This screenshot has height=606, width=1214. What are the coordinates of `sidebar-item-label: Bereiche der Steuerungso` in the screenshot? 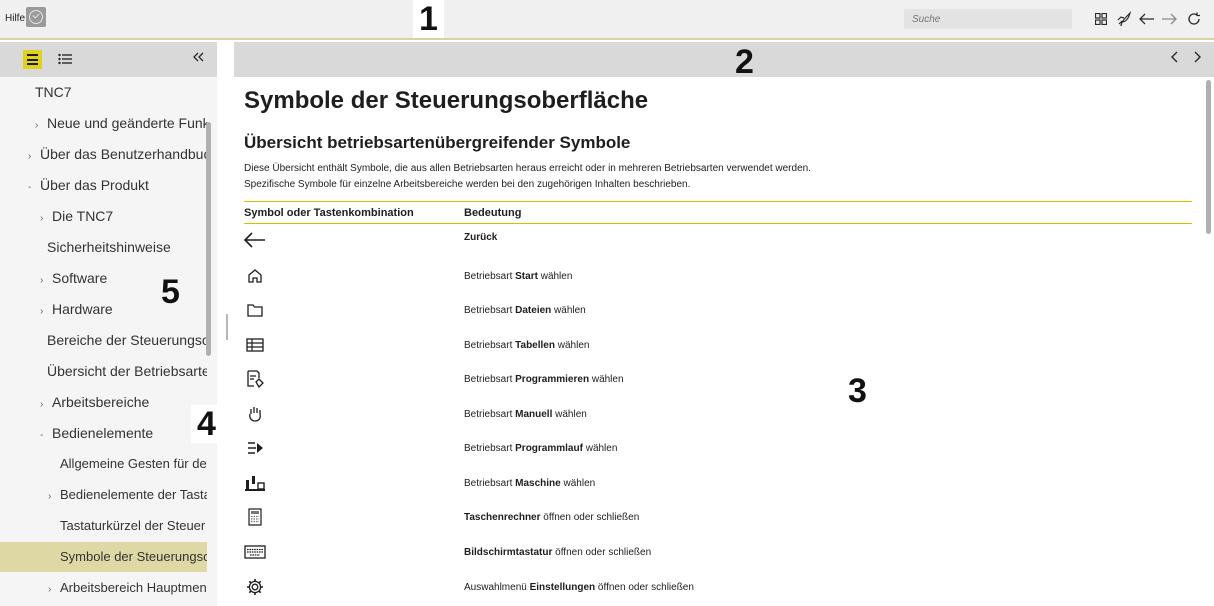 It's located at (127, 340).